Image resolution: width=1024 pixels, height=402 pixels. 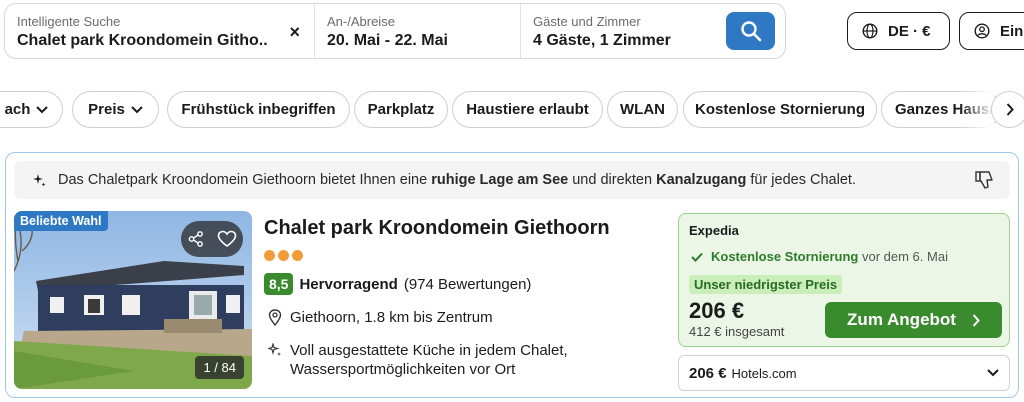 What do you see at coordinates (991, 31) in the screenshot?
I see `login-button: Ein` at bounding box center [991, 31].